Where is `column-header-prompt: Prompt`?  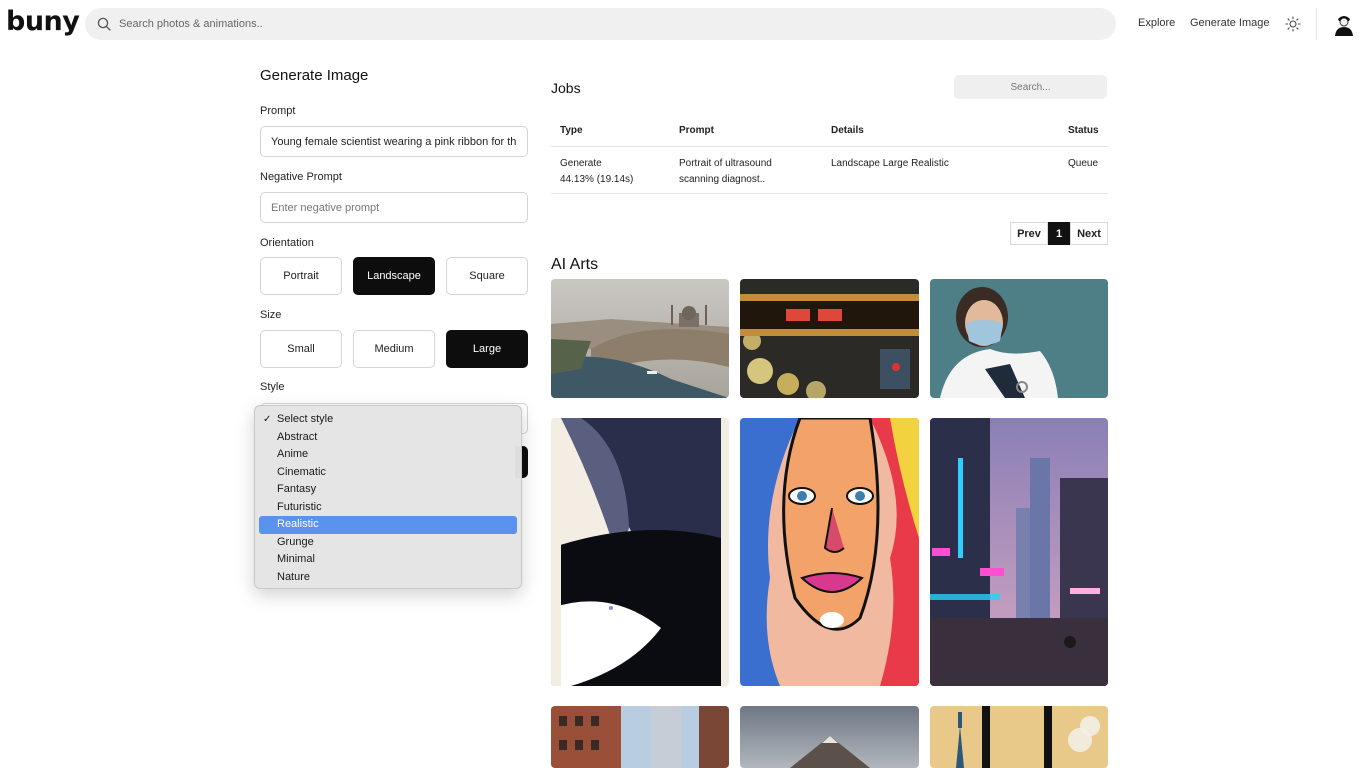
column-header-prompt: Prompt is located at coordinates (696, 130).